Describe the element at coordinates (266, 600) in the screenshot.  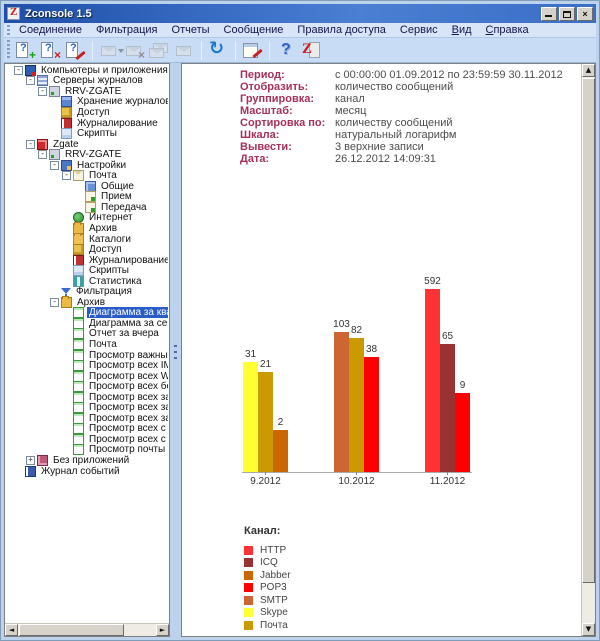
I see `legend-row: SMTP` at that location.